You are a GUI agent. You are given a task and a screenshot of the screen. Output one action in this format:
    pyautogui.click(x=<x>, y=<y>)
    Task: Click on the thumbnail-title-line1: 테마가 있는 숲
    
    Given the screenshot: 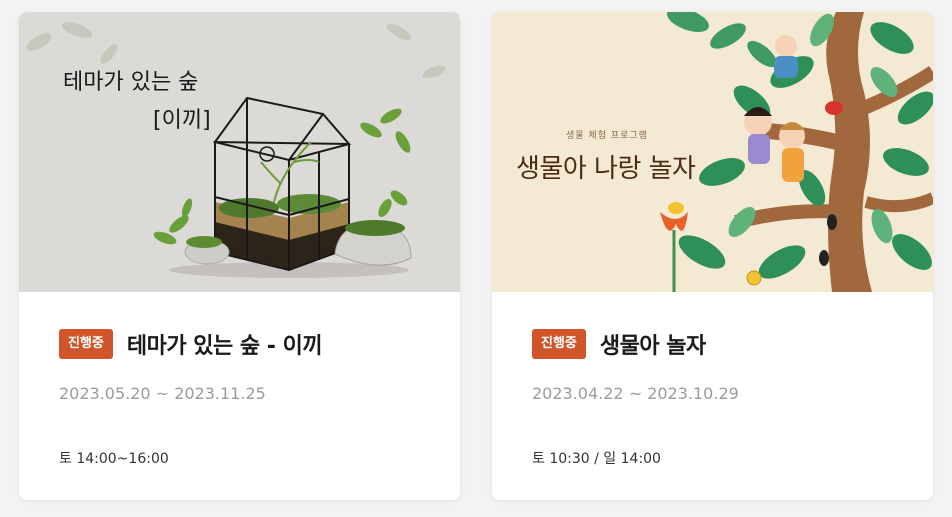 What is the action you would take?
    pyautogui.click(x=131, y=82)
    